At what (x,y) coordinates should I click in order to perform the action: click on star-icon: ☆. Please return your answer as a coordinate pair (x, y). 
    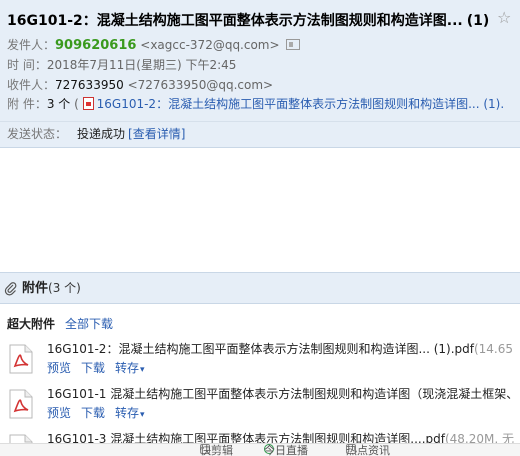
    Looking at the image, I should click on (504, 17).